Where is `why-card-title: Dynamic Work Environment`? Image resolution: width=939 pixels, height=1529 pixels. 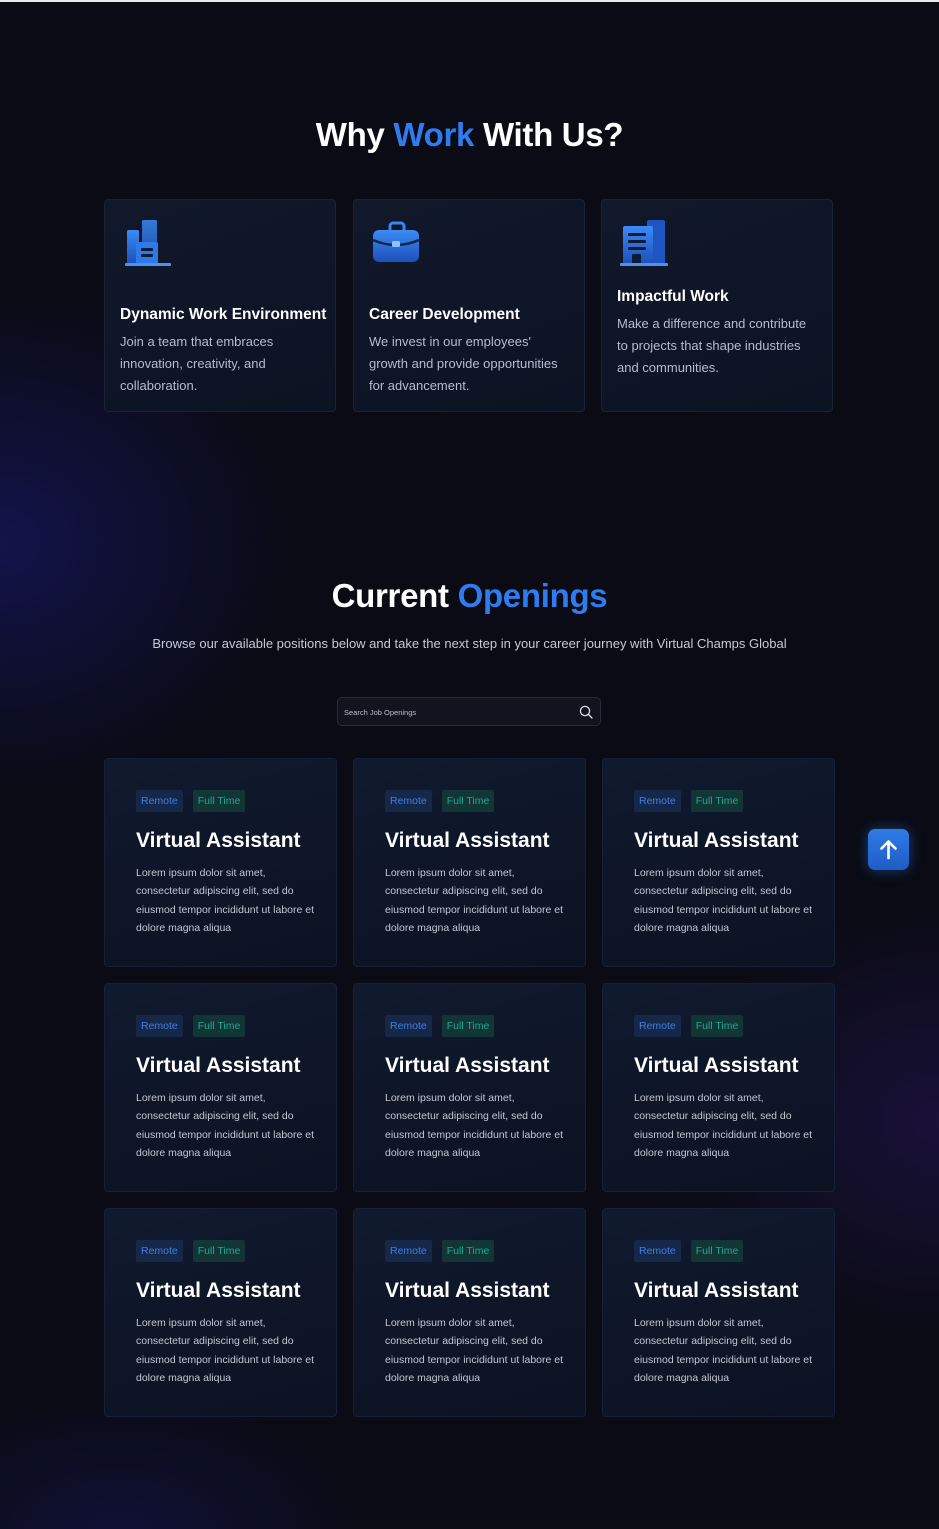
why-card-title: Dynamic Work Environment is located at coordinates (223, 314).